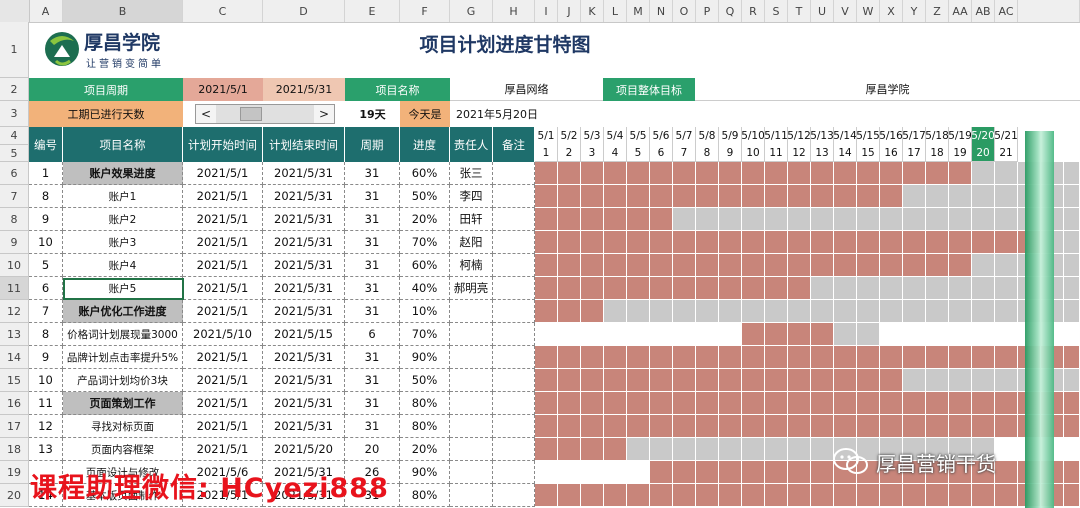 Image resolution: width=1080 pixels, height=508 pixels. Describe the element at coordinates (206, 114) in the screenshot. I see `scroll-left-button: <` at that location.